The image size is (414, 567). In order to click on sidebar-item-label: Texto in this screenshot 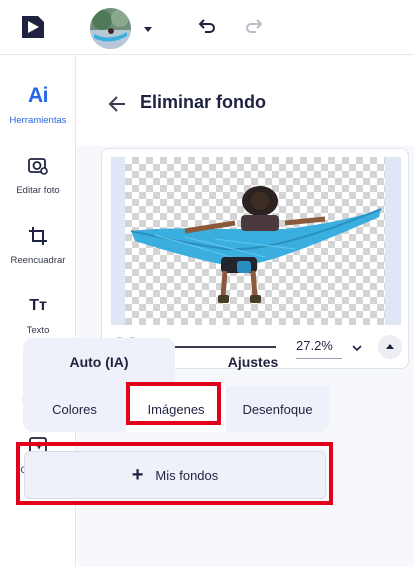, I will do `click(38, 330)`.